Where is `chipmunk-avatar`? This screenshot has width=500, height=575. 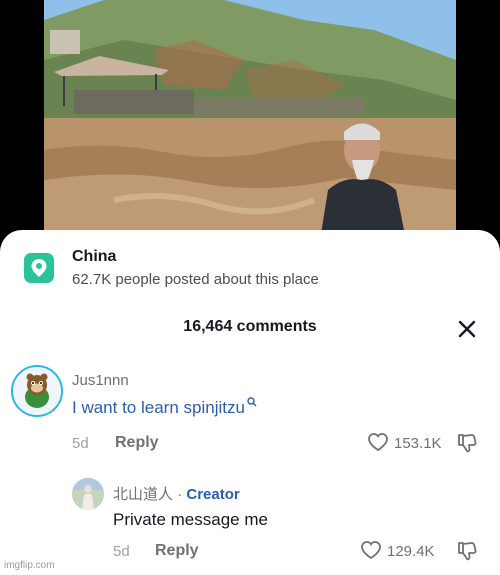
chipmunk-avatar is located at coordinates (37, 391).